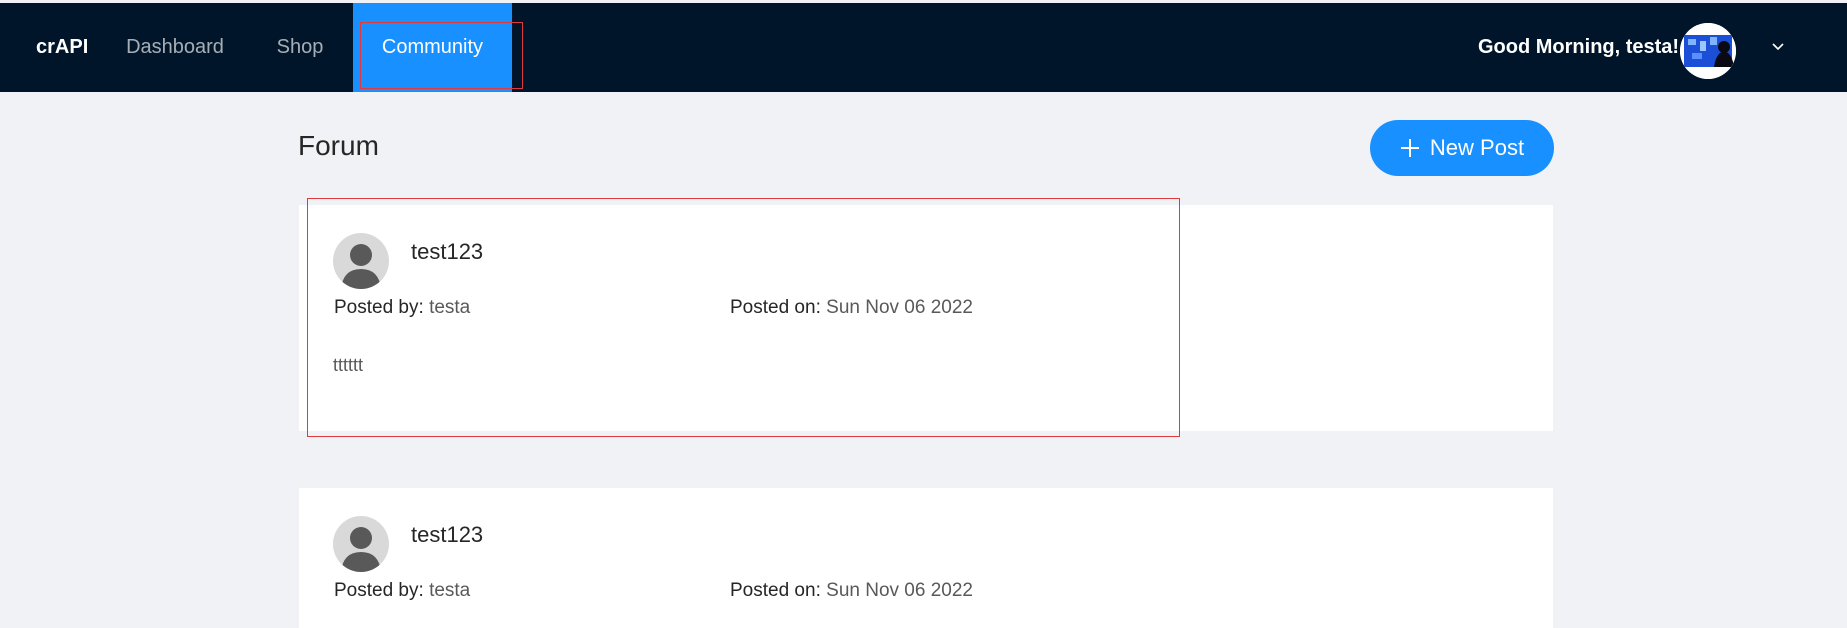 This screenshot has height=628, width=1847. Describe the element at coordinates (175, 47) in the screenshot. I see `nav-dashboard: Dashboard` at that location.